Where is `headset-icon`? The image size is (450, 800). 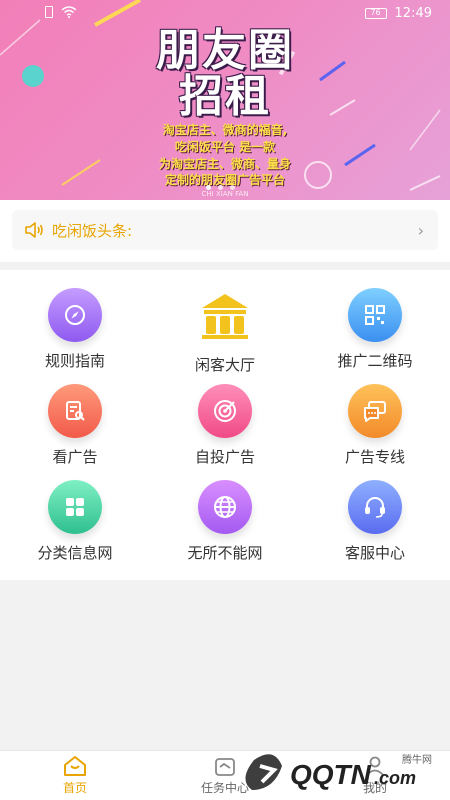
headset-icon is located at coordinates (375, 507).